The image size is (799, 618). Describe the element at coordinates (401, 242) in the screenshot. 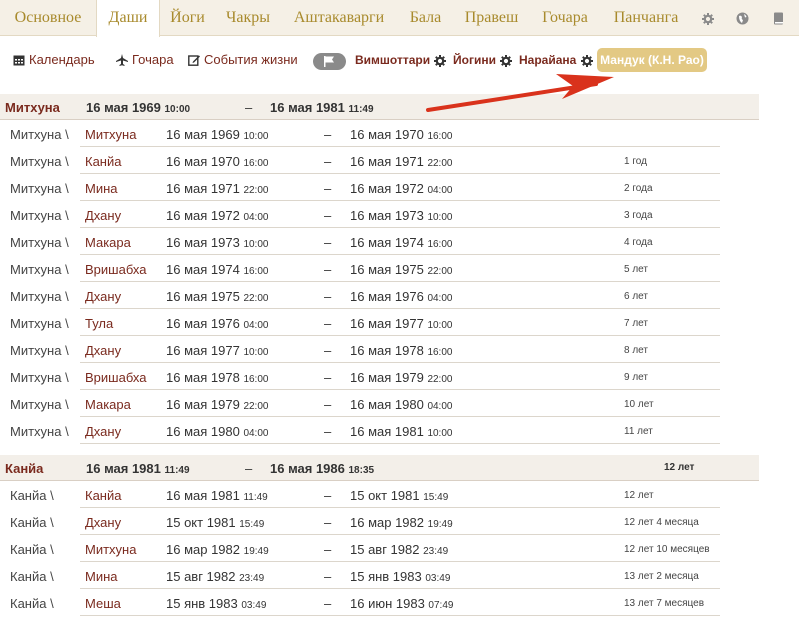

I see `end-cell: 16 мая 1974 16:00` at that location.